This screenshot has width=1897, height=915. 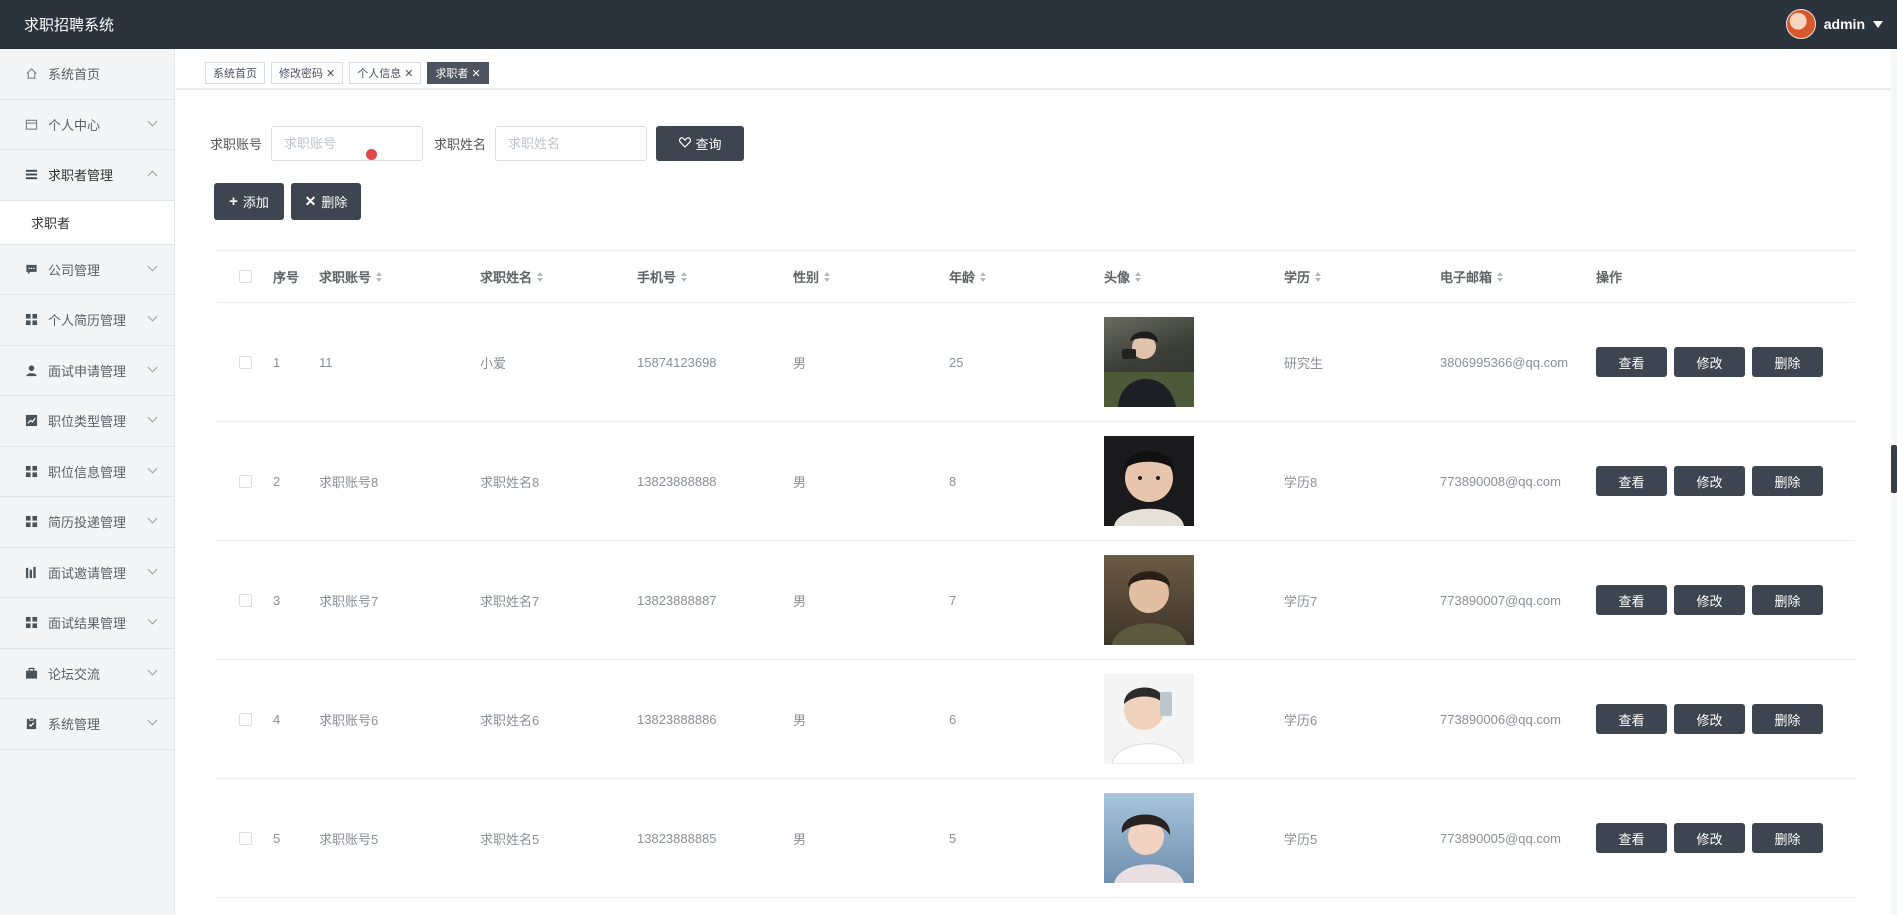 I want to click on bar-chart-icon, so click(x=31, y=572).